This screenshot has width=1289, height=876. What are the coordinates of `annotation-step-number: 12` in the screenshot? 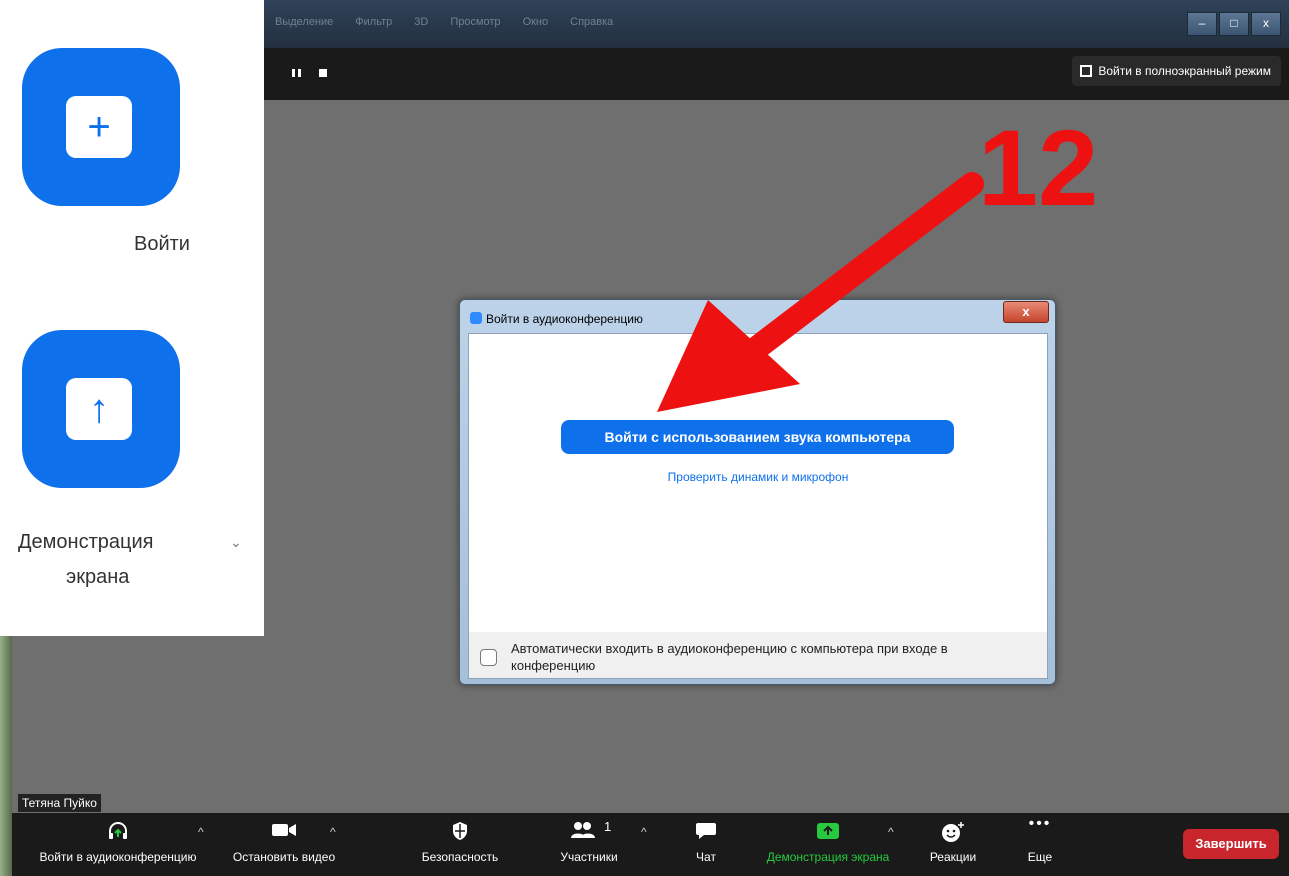 It's located at (1038, 167).